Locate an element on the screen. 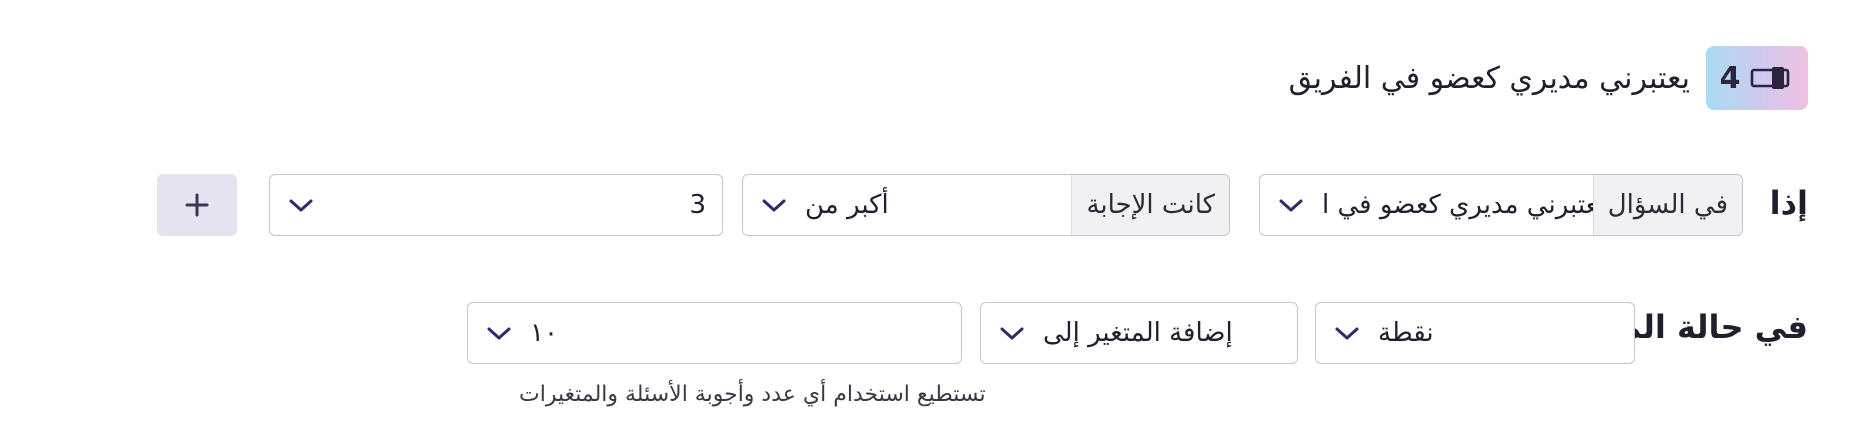  question-select: في السؤال 4- يعتبرني مديري كعضو في ا is located at coordinates (1501, 205).